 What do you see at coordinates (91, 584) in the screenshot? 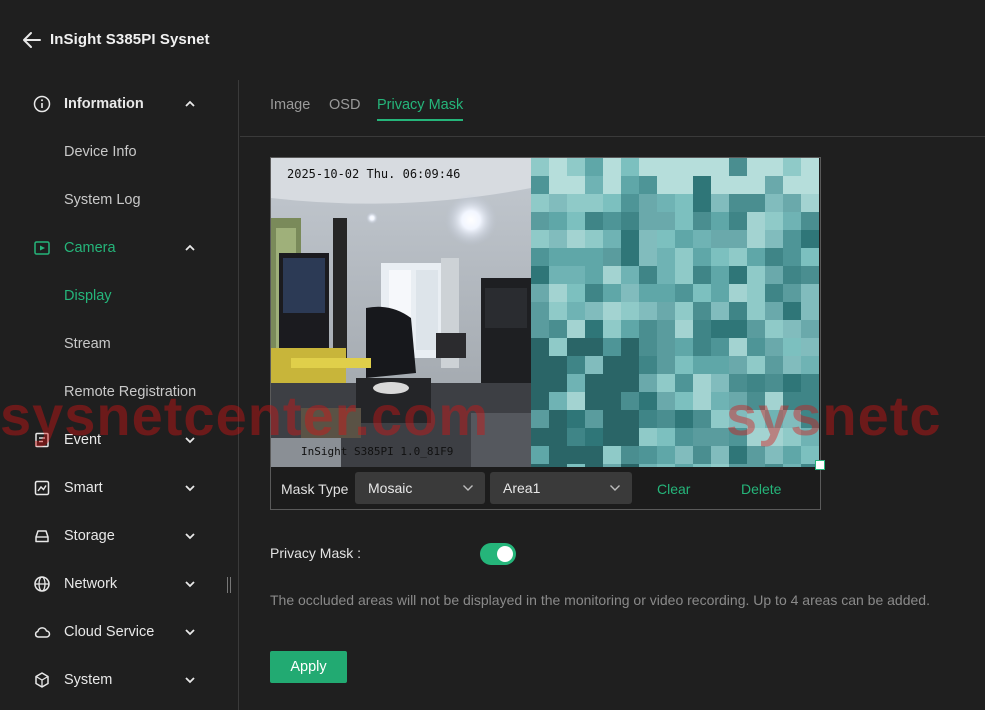
I see `sidebar-item-label: Network` at bounding box center [91, 584].